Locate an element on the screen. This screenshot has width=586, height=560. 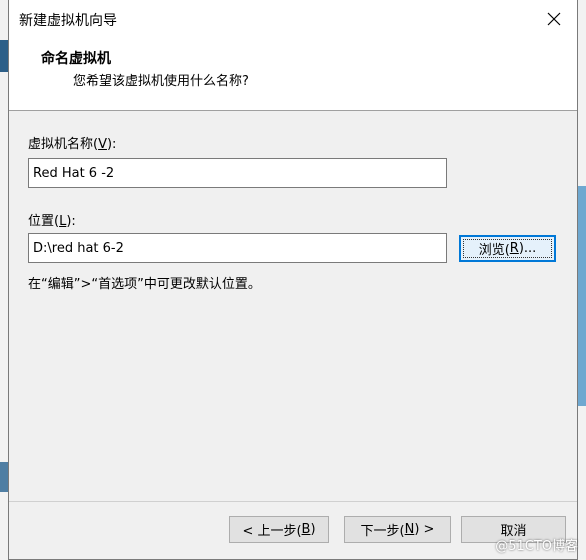
vm-name-input is located at coordinates (237, 173).